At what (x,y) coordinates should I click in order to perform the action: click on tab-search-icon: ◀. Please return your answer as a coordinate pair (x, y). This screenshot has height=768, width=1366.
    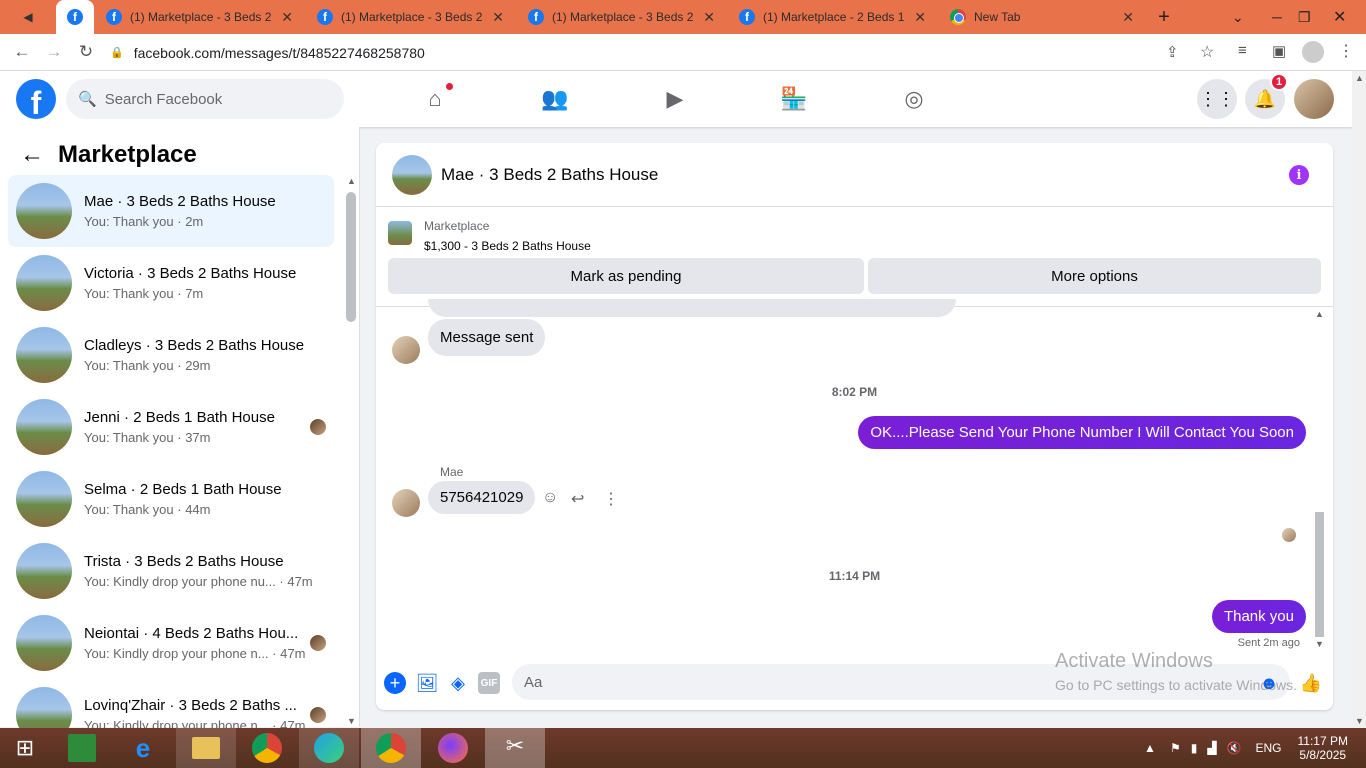
    Looking at the image, I should click on (28, 17).